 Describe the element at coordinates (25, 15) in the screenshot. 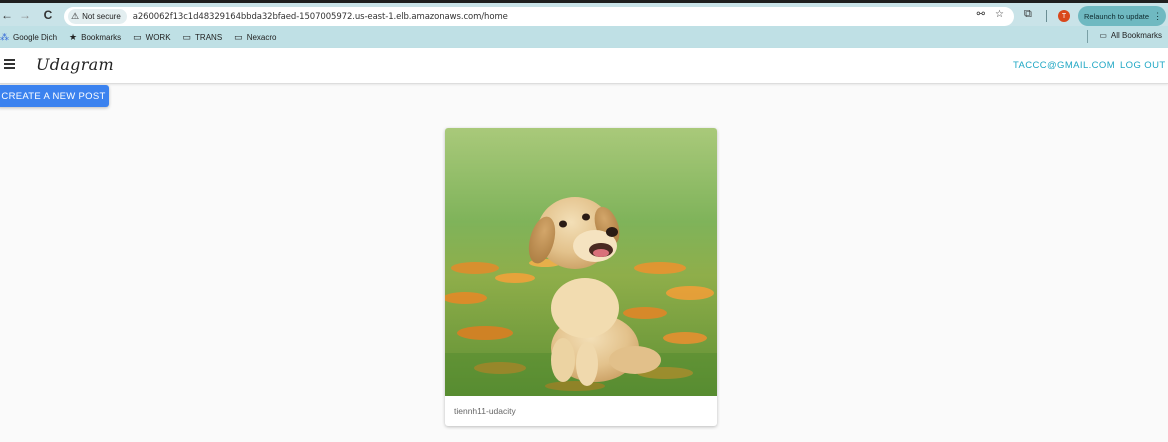

I see `forward-icon: →` at that location.